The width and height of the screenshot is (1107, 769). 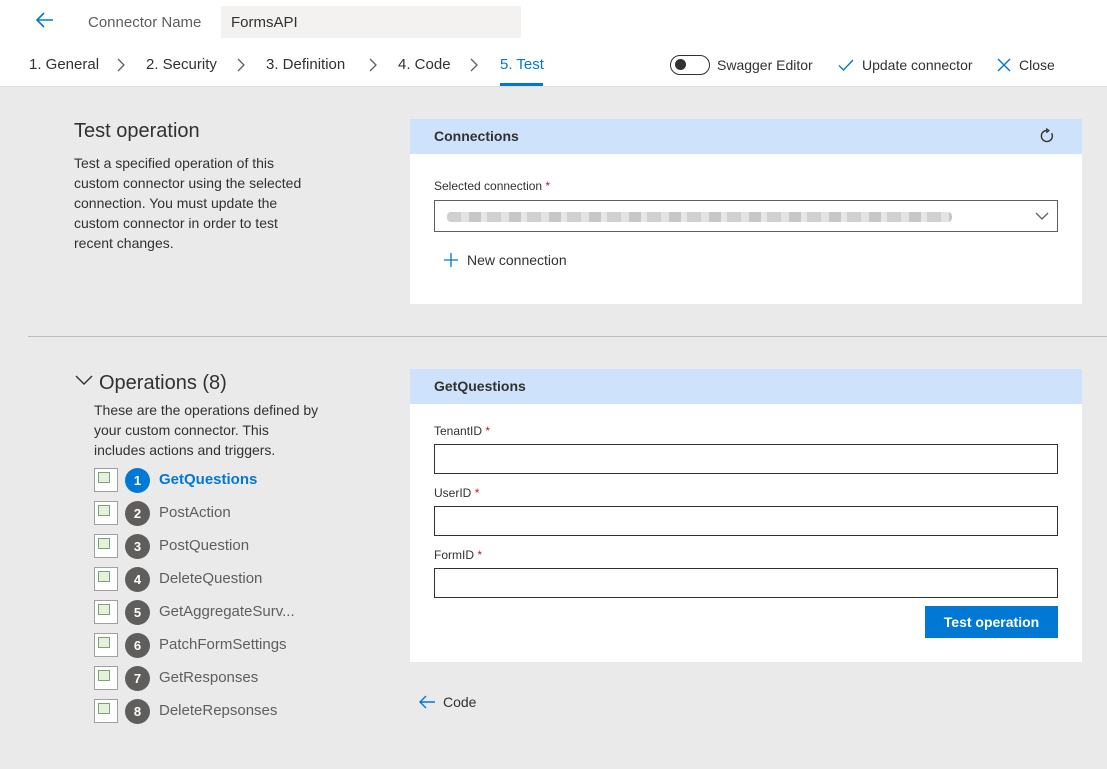 What do you see at coordinates (195, 512) in the screenshot?
I see `operation-name: PostAction` at bounding box center [195, 512].